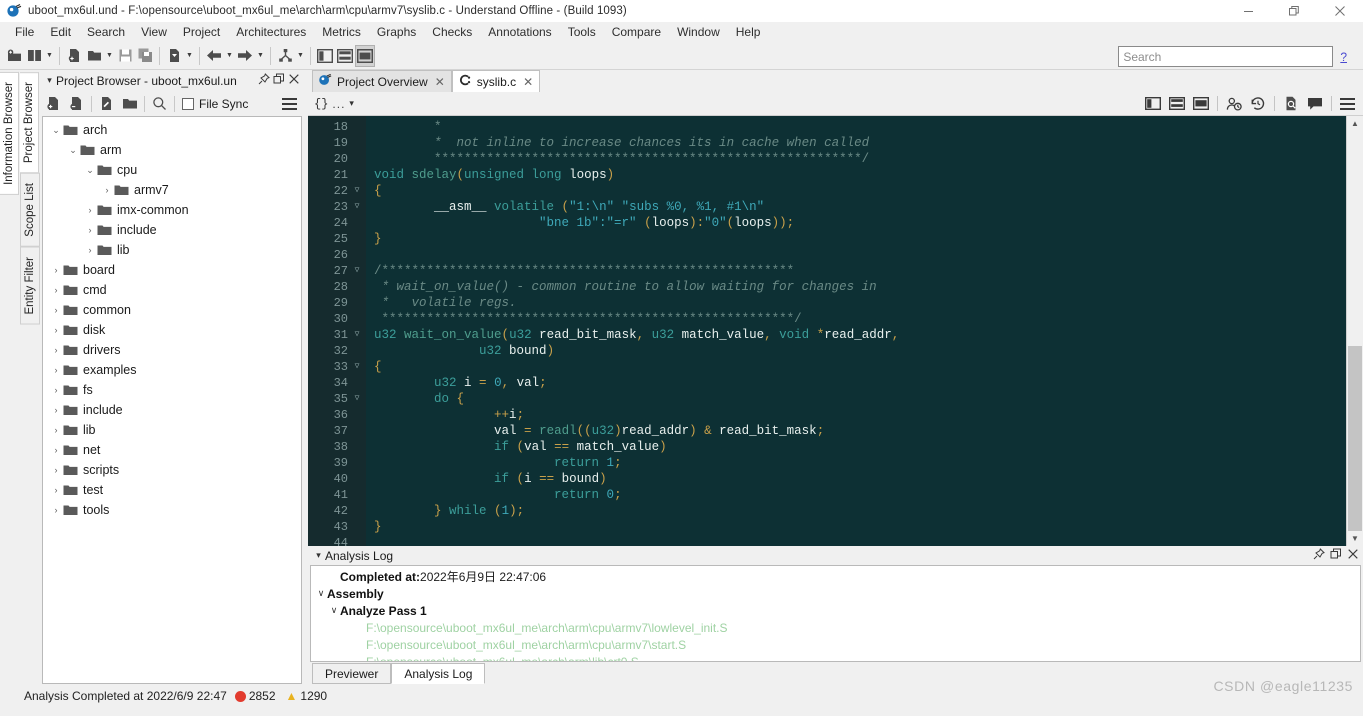 This screenshot has height=716, width=1363. What do you see at coordinates (856, 223) in the screenshot?
I see `code-line: "bne 1b":"=r" (loops):"0"(loops));` at bounding box center [856, 223].